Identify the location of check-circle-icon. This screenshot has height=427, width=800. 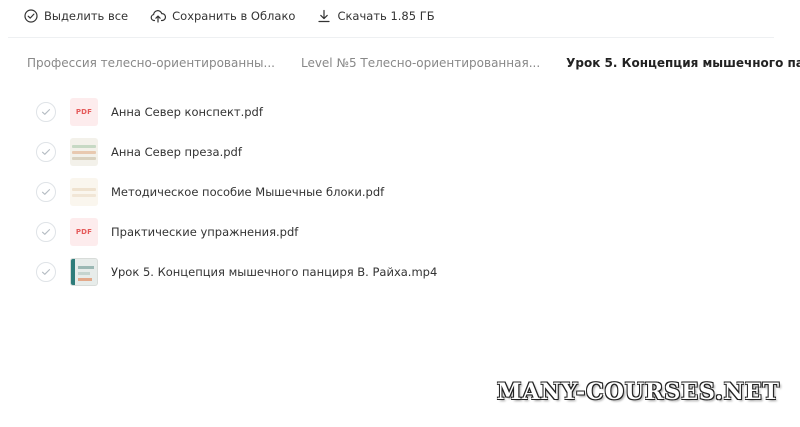
(31, 16).